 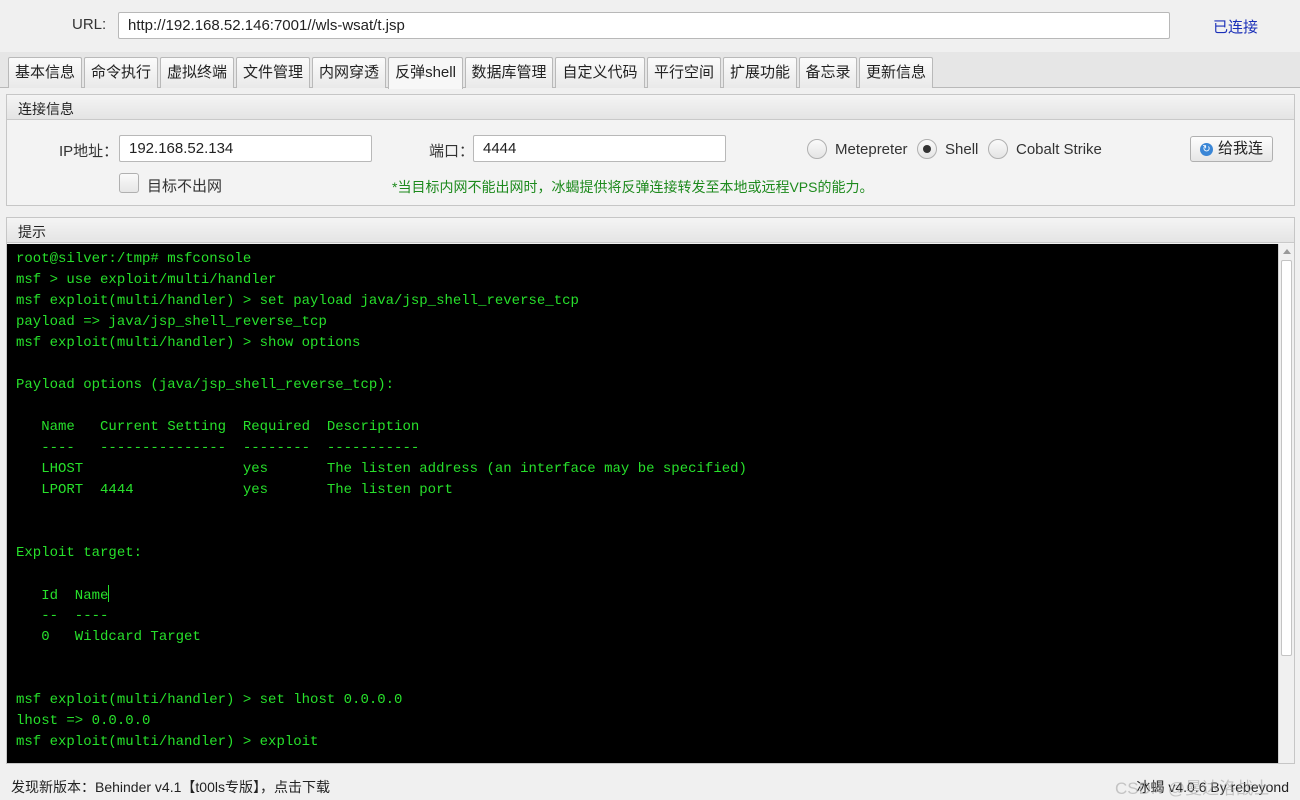 What do you see at coordinates (647, 595) in the screenshot?
I see `terminal-line: Id Name` at bounding box center [647, 595].